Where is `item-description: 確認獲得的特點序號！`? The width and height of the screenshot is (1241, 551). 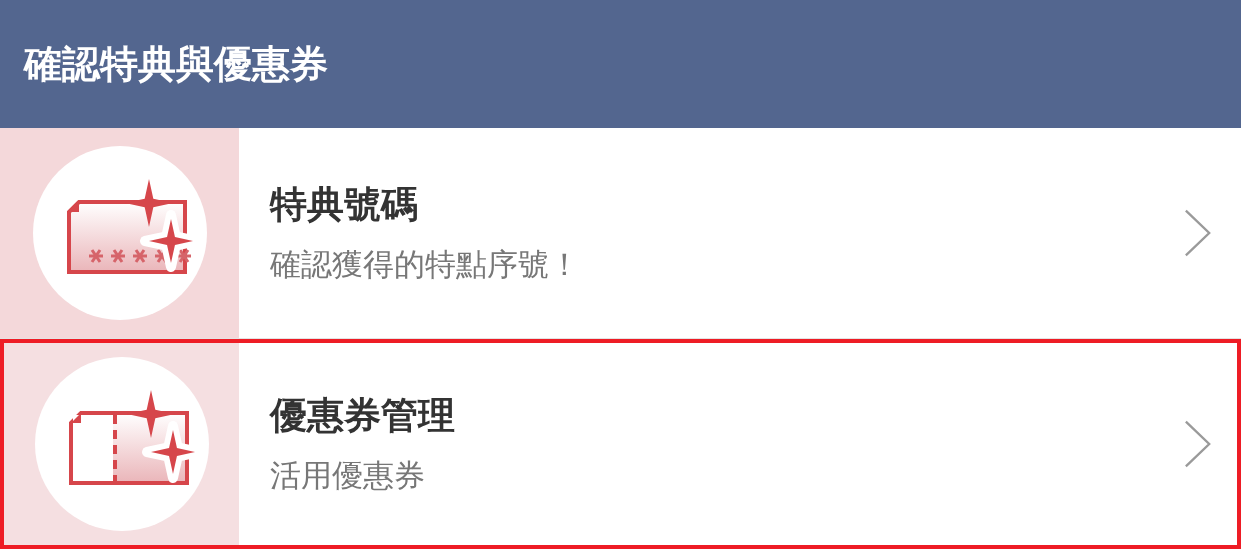 item-description: 確認獲得的特點序號！ is located at coordinates (425, 264).